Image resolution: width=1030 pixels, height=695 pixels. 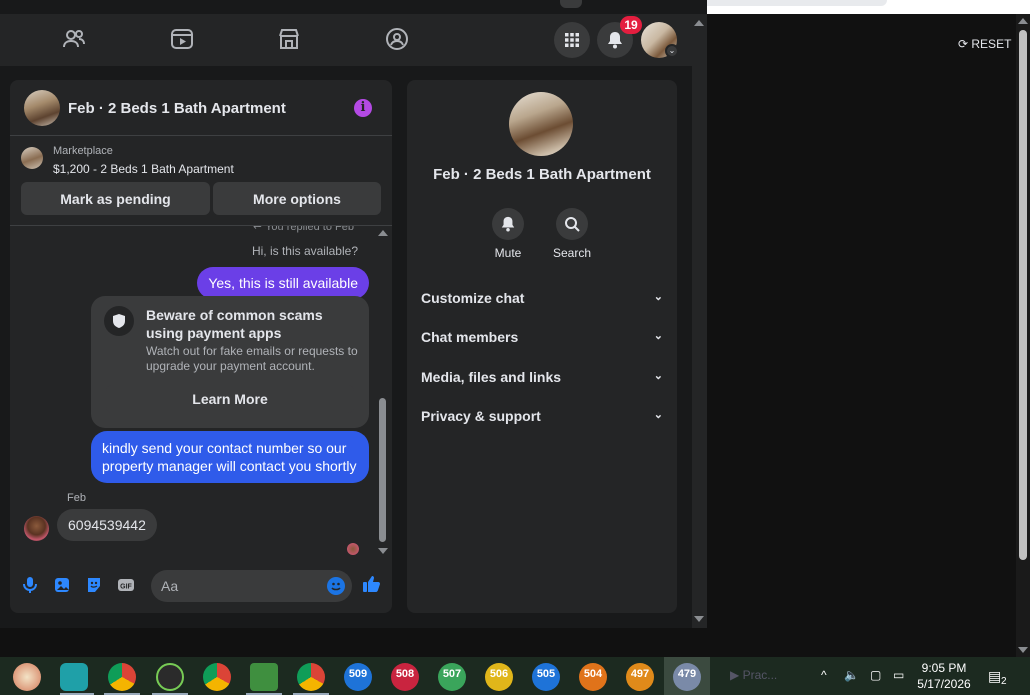 I want to click on system-clock: 9:05 PM 5/17/2026, so click(x=944, y=676).